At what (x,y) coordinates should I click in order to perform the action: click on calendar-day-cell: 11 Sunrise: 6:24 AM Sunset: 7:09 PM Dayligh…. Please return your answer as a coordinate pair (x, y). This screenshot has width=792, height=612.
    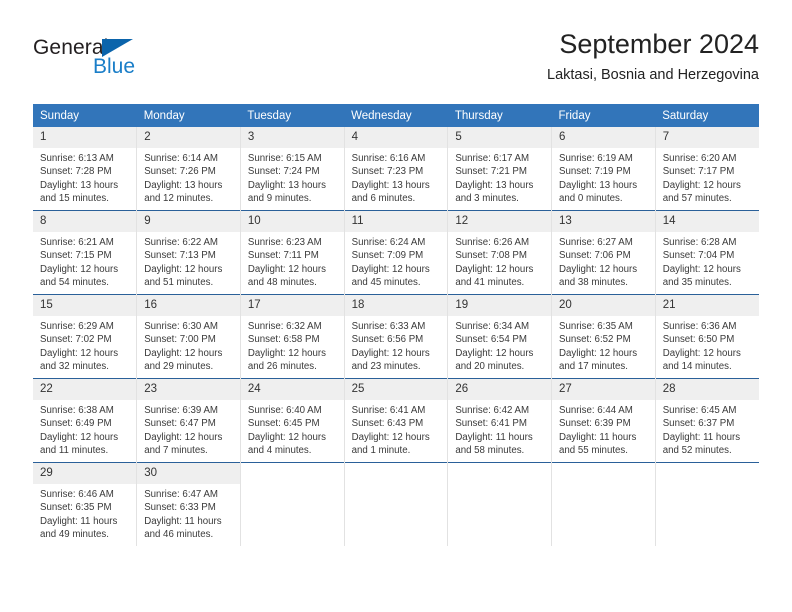
    Looking at the image, I should click on (395, 252).